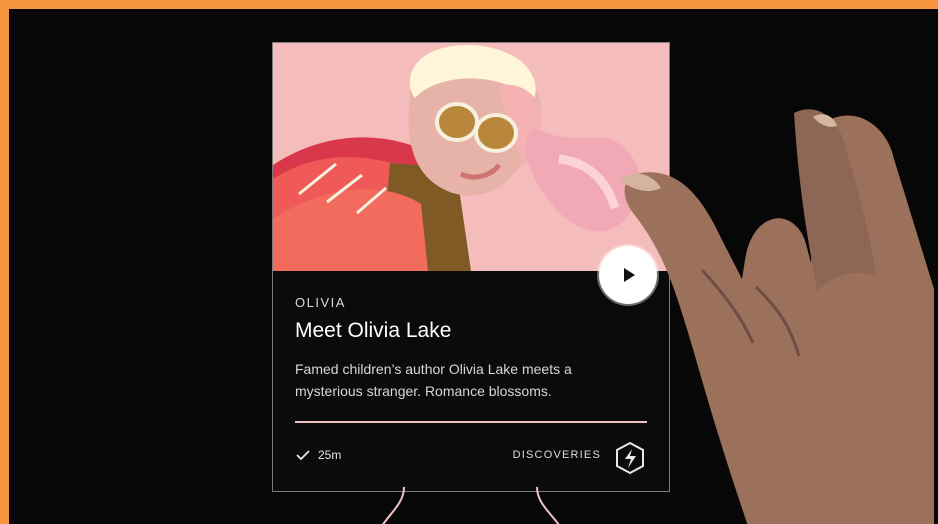 This screenshot has width=938, height=524. What do you see at coordinates (471, 505) in the screenshot?
I see `device-stand` at bounding box center [471, 505].